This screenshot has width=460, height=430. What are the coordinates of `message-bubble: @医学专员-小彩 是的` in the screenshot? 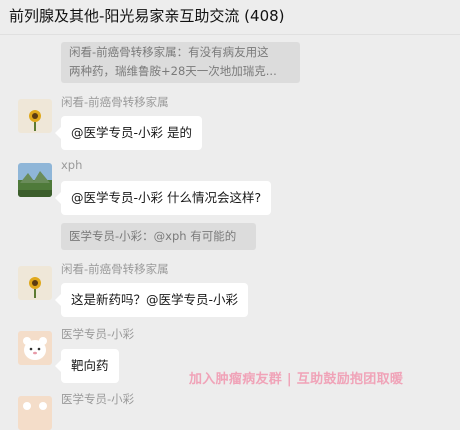 It's located at (128, 133).